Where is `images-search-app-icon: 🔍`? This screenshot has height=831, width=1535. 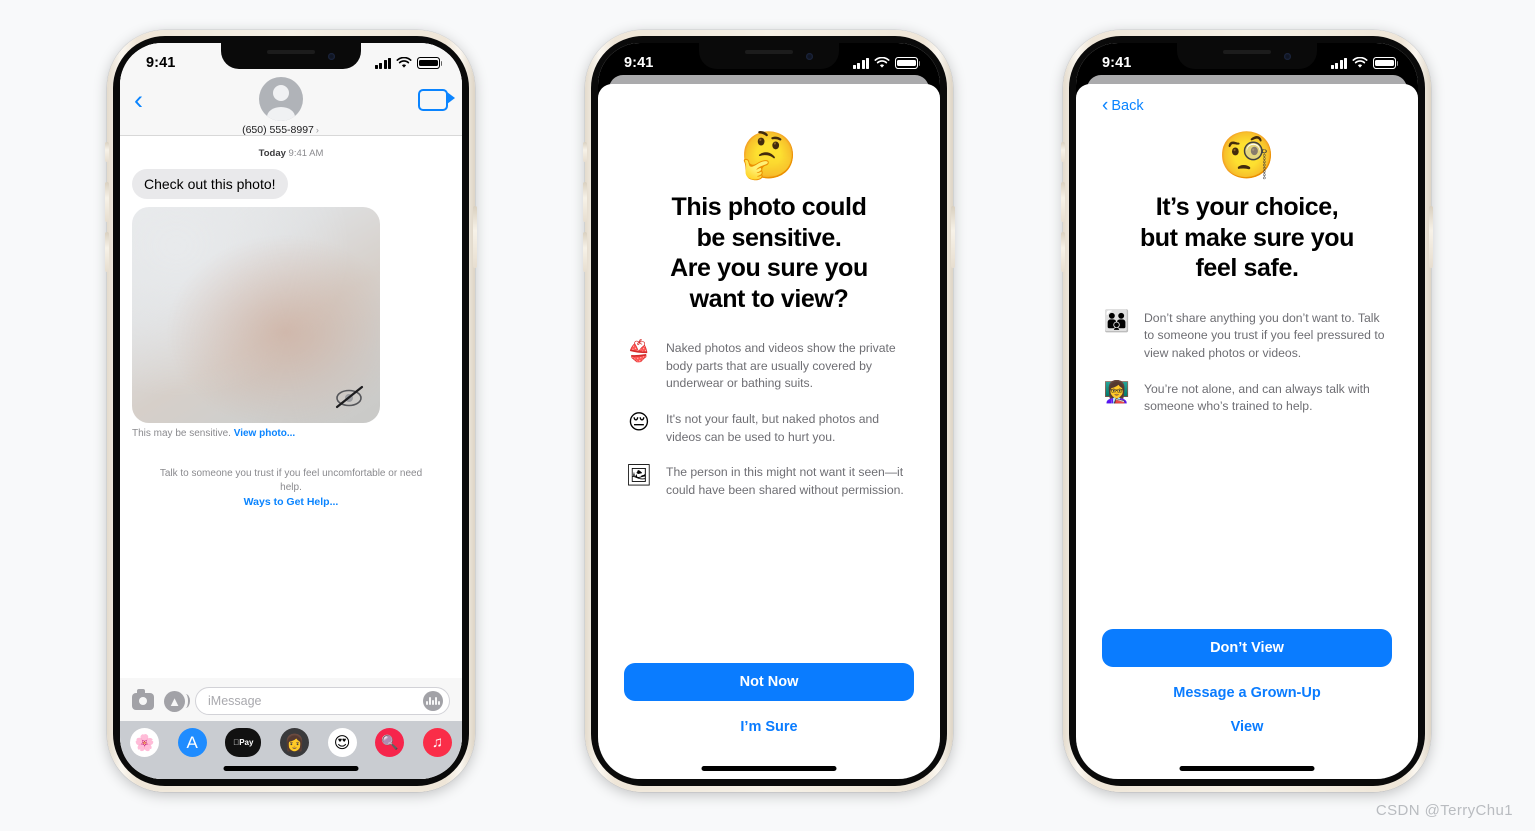
images-search-app-icon: 🔍 is located at coordinates (390, 742).